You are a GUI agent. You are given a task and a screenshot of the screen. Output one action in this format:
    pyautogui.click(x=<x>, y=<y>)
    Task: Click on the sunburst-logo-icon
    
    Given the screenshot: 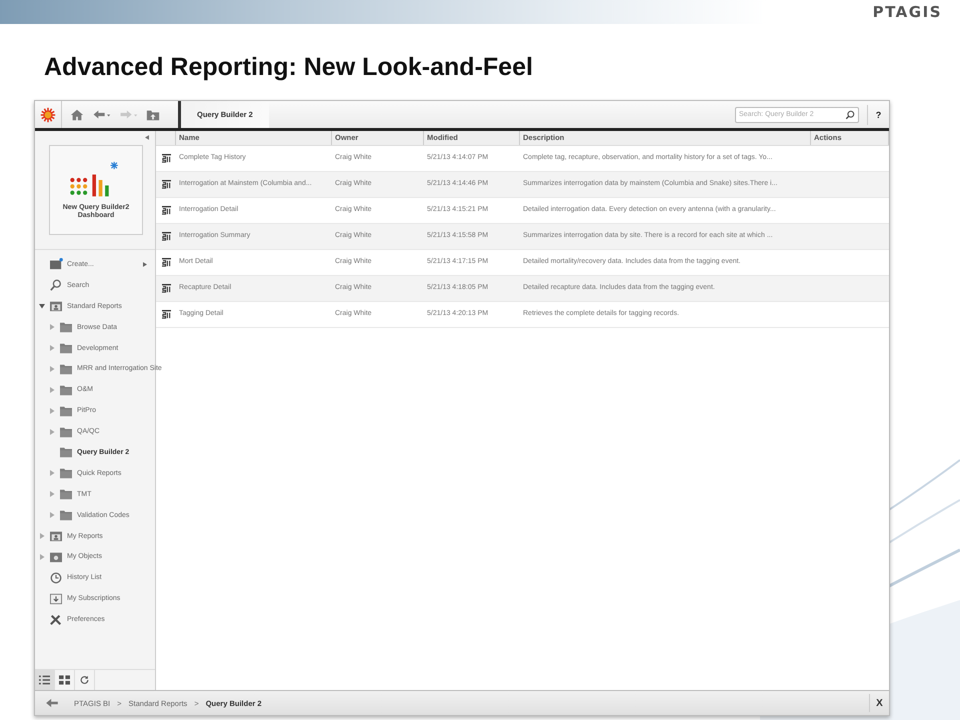 What is the action you would take?
    pyautogui.click(x=48, y=114)
    